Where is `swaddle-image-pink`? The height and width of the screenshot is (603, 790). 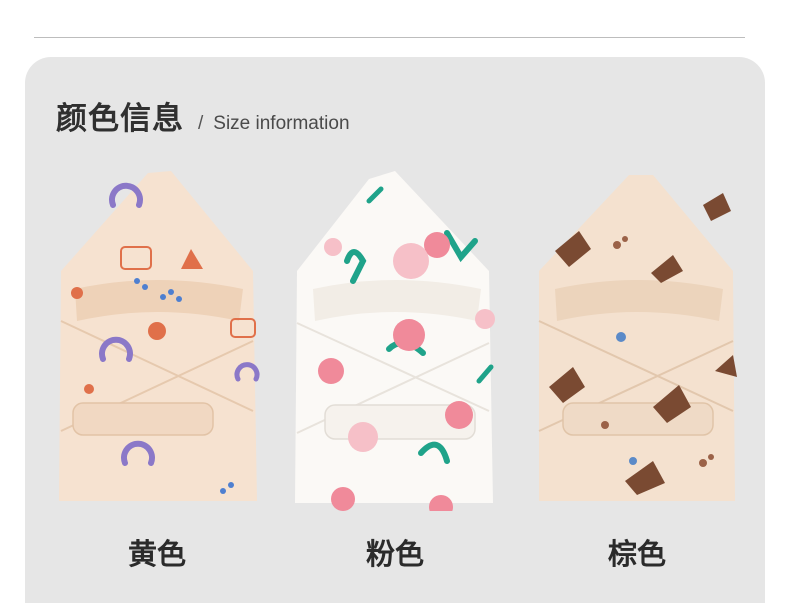
swaddle-image-pink is located at coordinates (395, 341).